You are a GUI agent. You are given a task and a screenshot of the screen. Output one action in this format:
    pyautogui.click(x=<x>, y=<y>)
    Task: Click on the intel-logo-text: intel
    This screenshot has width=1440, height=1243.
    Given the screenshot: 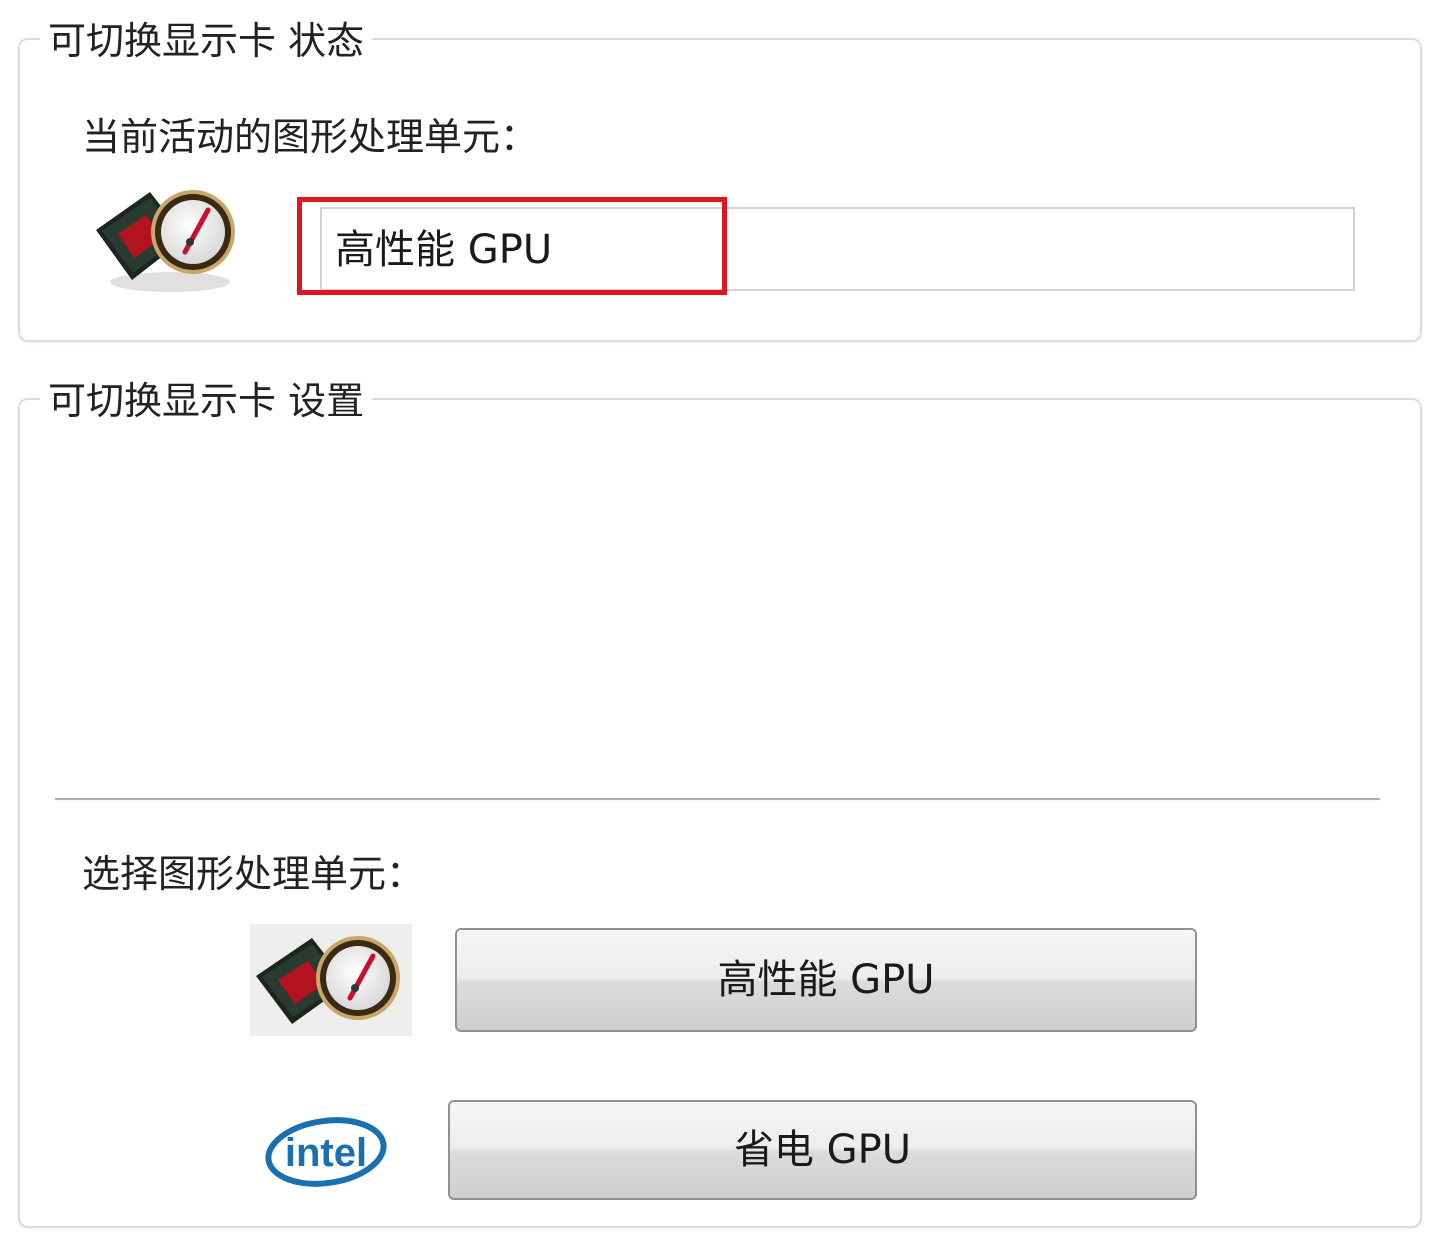 What is the action you would take?
    pyautogui.click(x=326, y=1153)
    